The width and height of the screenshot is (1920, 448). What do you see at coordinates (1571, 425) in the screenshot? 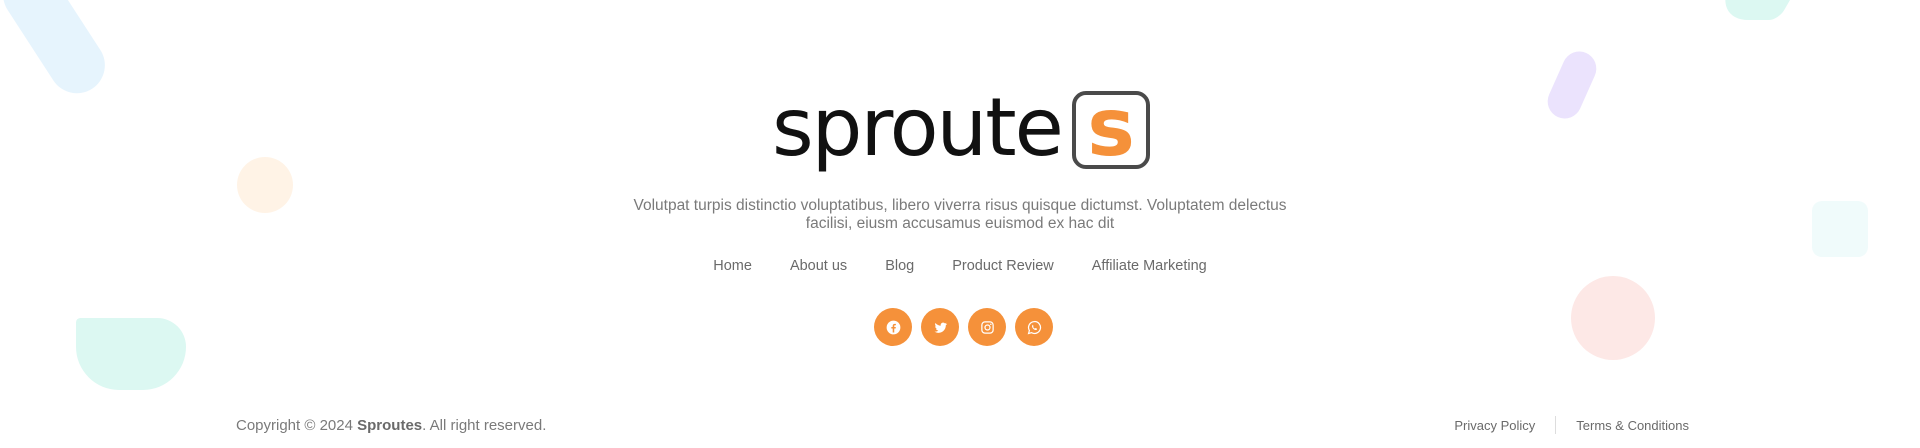
I see `legal-links: Privacy Policy Terms & Conditions` at bounding box center [1571, 425].